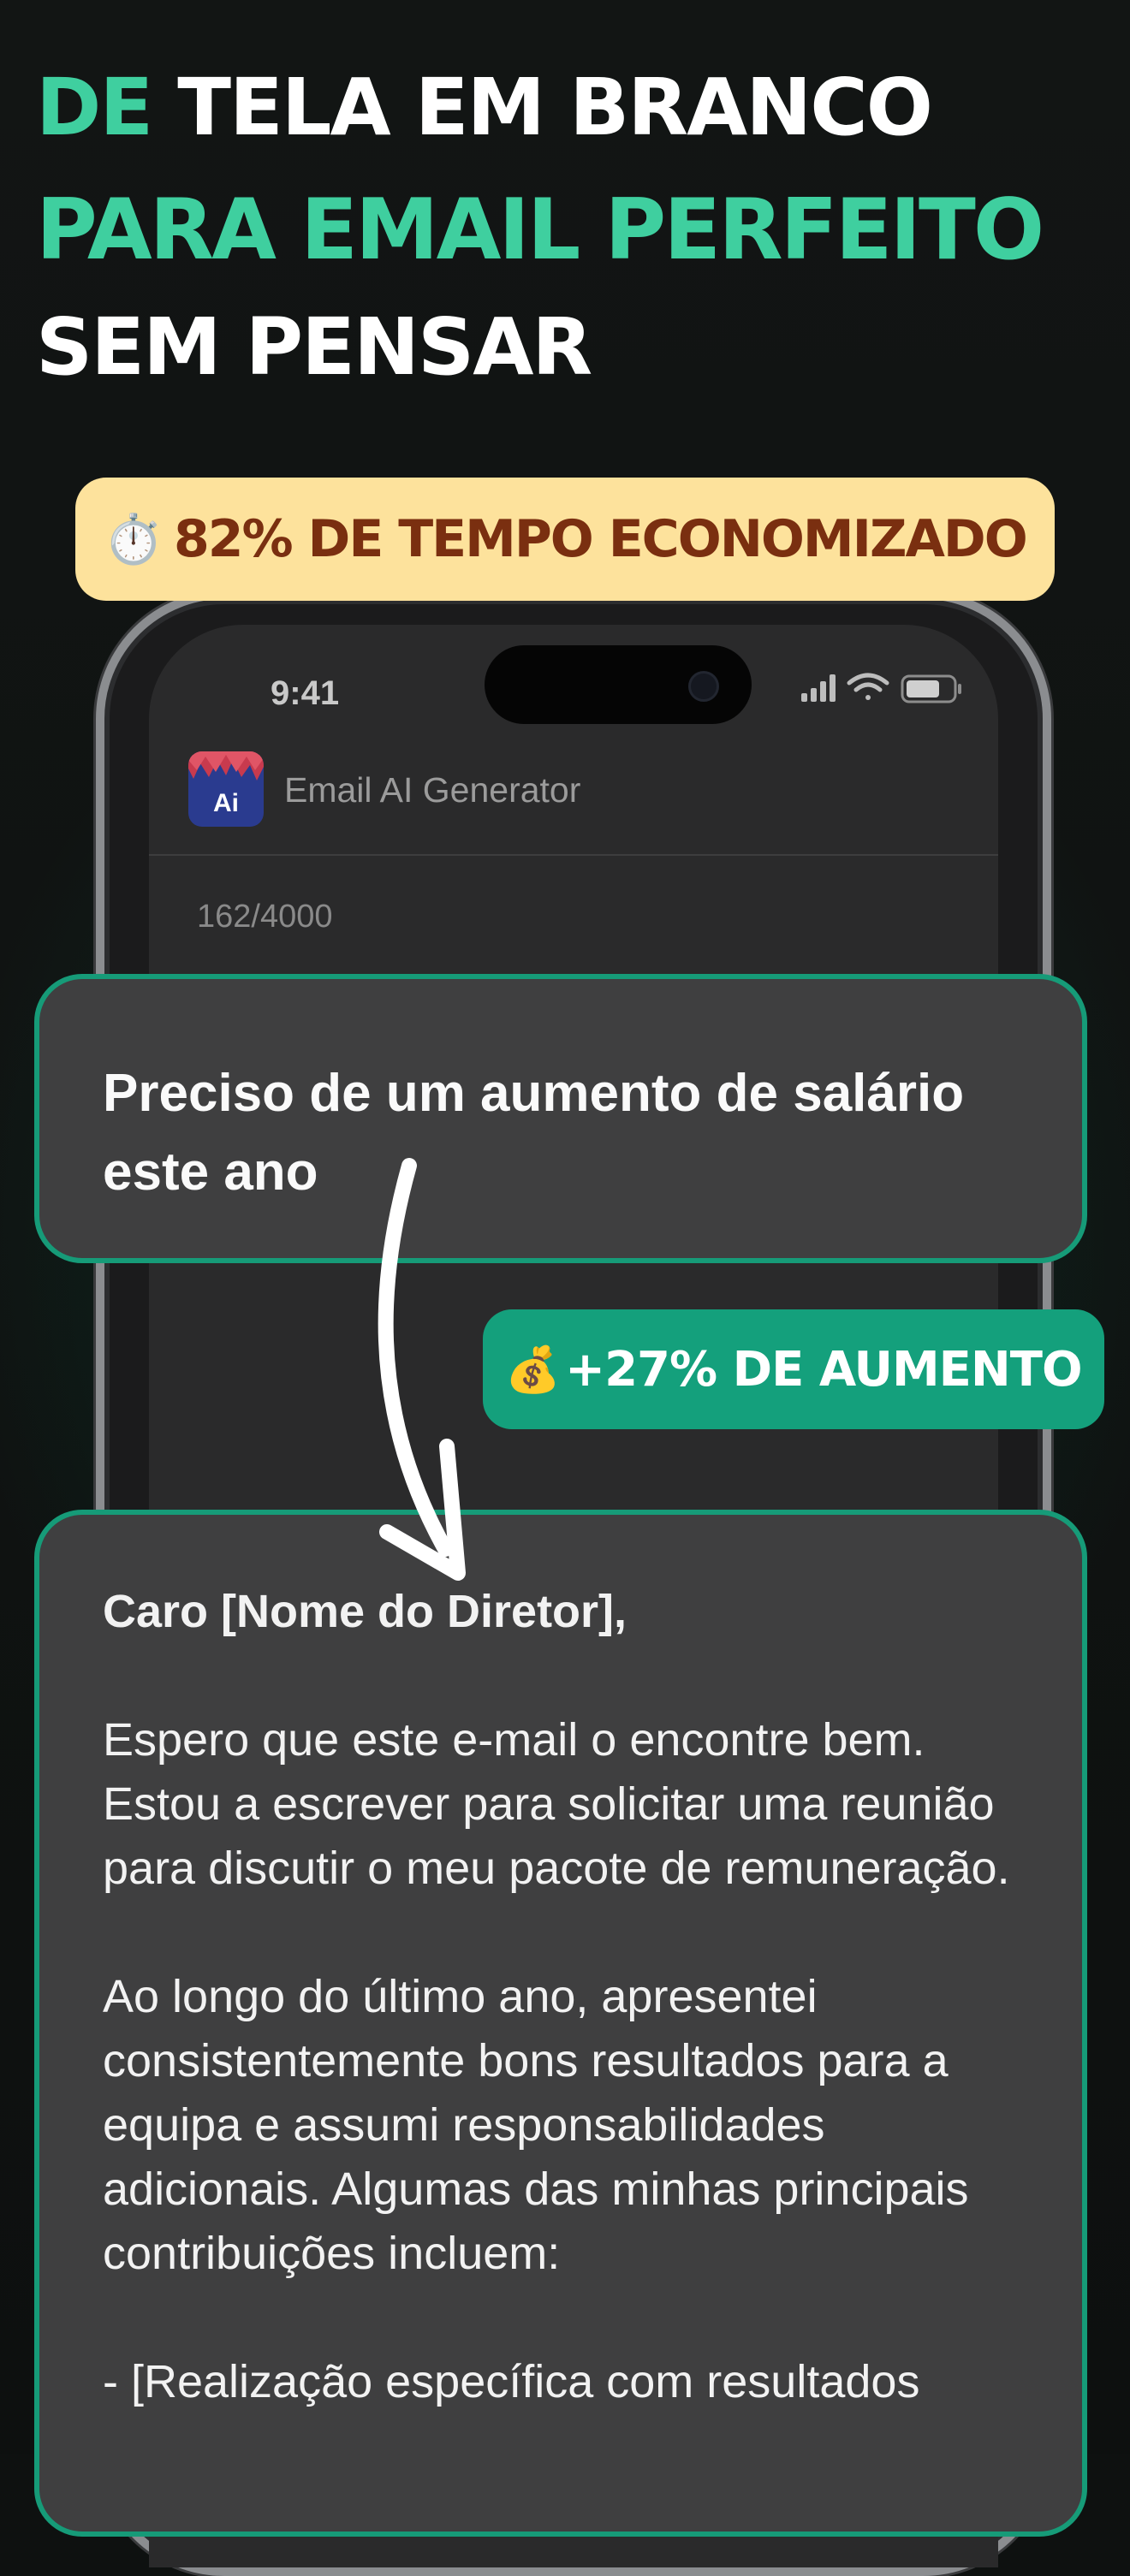 This screenshot has width=1130, height=2576. What do you see at coordinates (601, 539) in the screenshot?
I see `time-saved-text: 82% DE TEMPO ECONOMIZADO` at bounding box center [601, 539].